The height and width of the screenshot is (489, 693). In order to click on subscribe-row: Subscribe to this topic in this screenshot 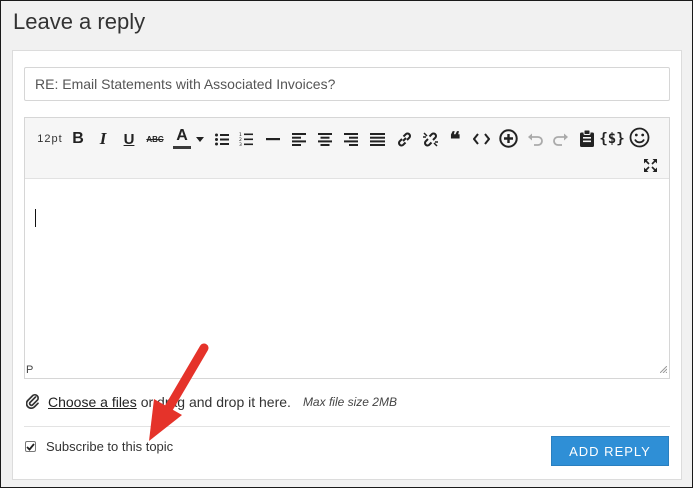, I will do `click(99, 446)`.